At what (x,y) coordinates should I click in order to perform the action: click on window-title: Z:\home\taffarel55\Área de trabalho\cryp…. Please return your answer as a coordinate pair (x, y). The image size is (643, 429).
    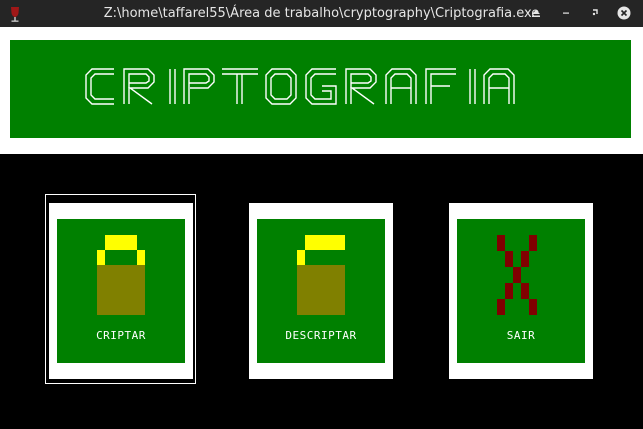
    Looking at the image, I should click on (321, 13).